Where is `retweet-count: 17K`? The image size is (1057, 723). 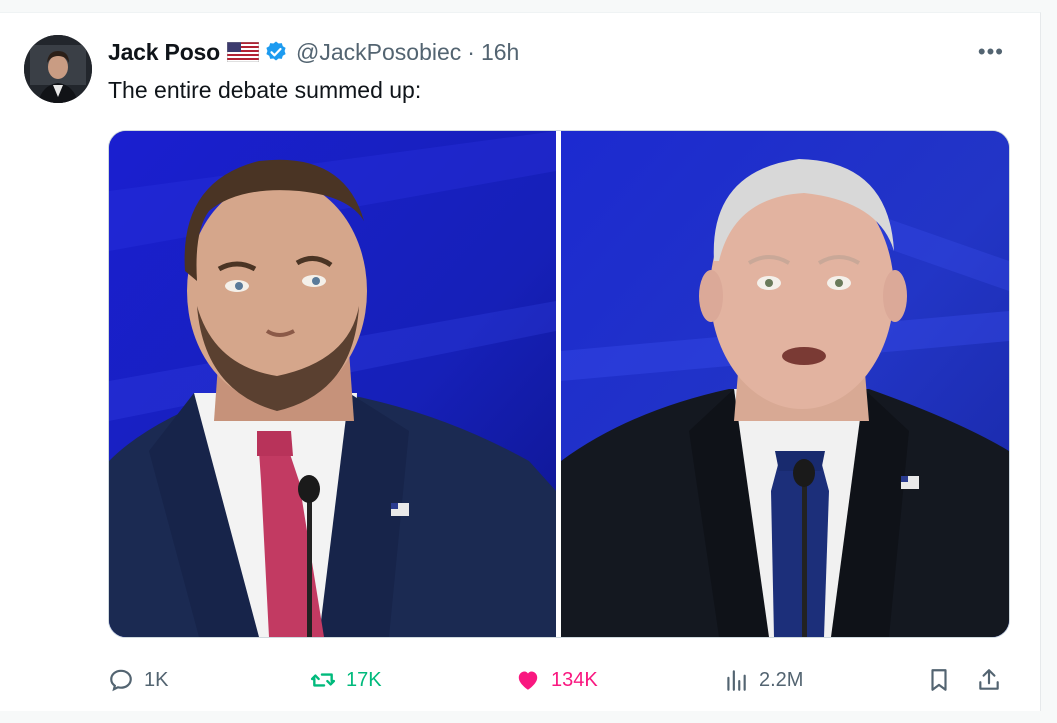
retweet-count: 17K is located at coordinates (364, 679).